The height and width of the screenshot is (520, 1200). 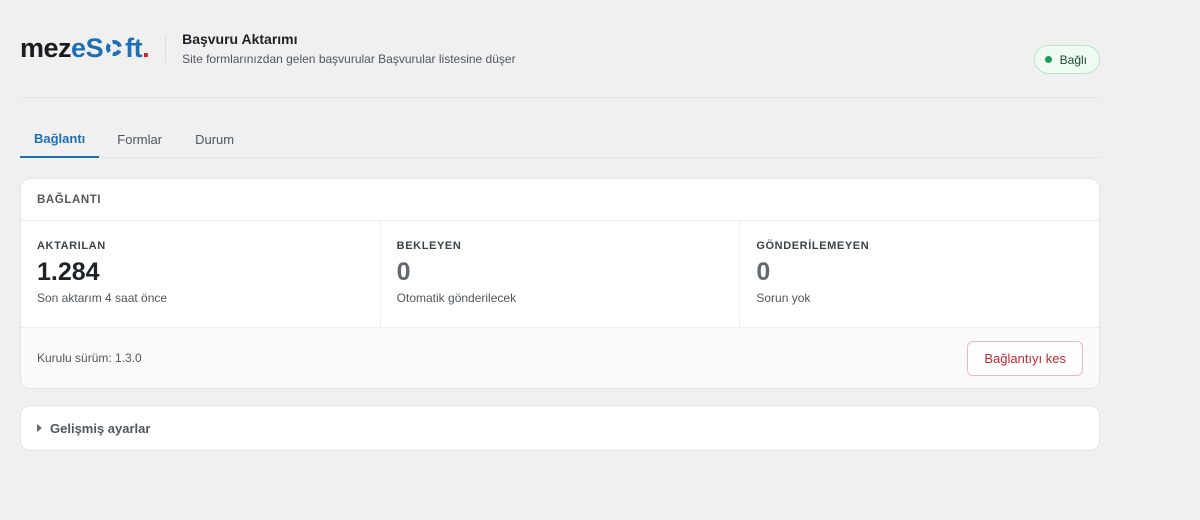 What do you see at coordinates (560, 358) in the screenshot?
I see `connection-card-footer: Kurulu sürüm: 1.3.0 Bağlantıyı kes` at bounding box center [560, 358].